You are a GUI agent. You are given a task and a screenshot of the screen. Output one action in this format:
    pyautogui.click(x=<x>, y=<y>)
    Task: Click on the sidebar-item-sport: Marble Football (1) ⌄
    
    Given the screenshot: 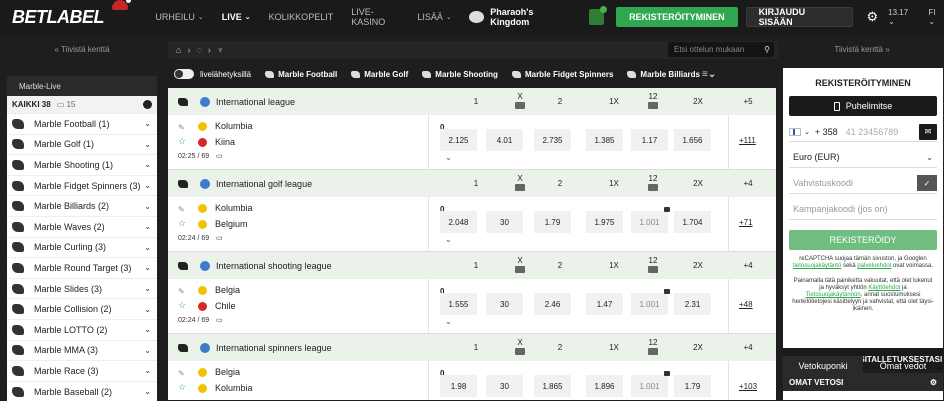 What is the action you would take?
    pyautogui.click(x=82, y=123)
    